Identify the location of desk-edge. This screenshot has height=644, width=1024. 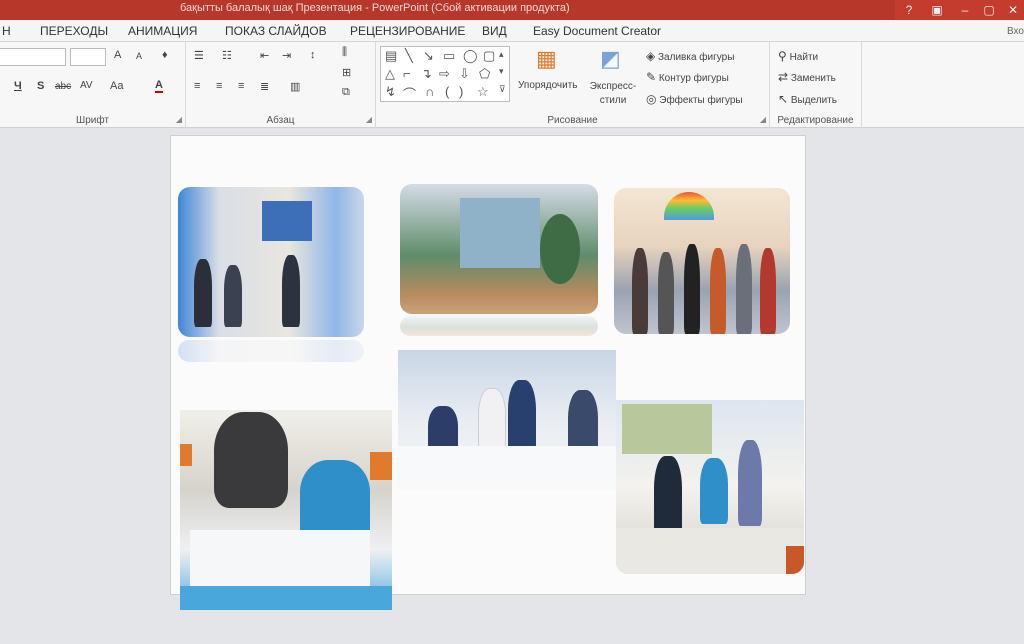
(286, 598).